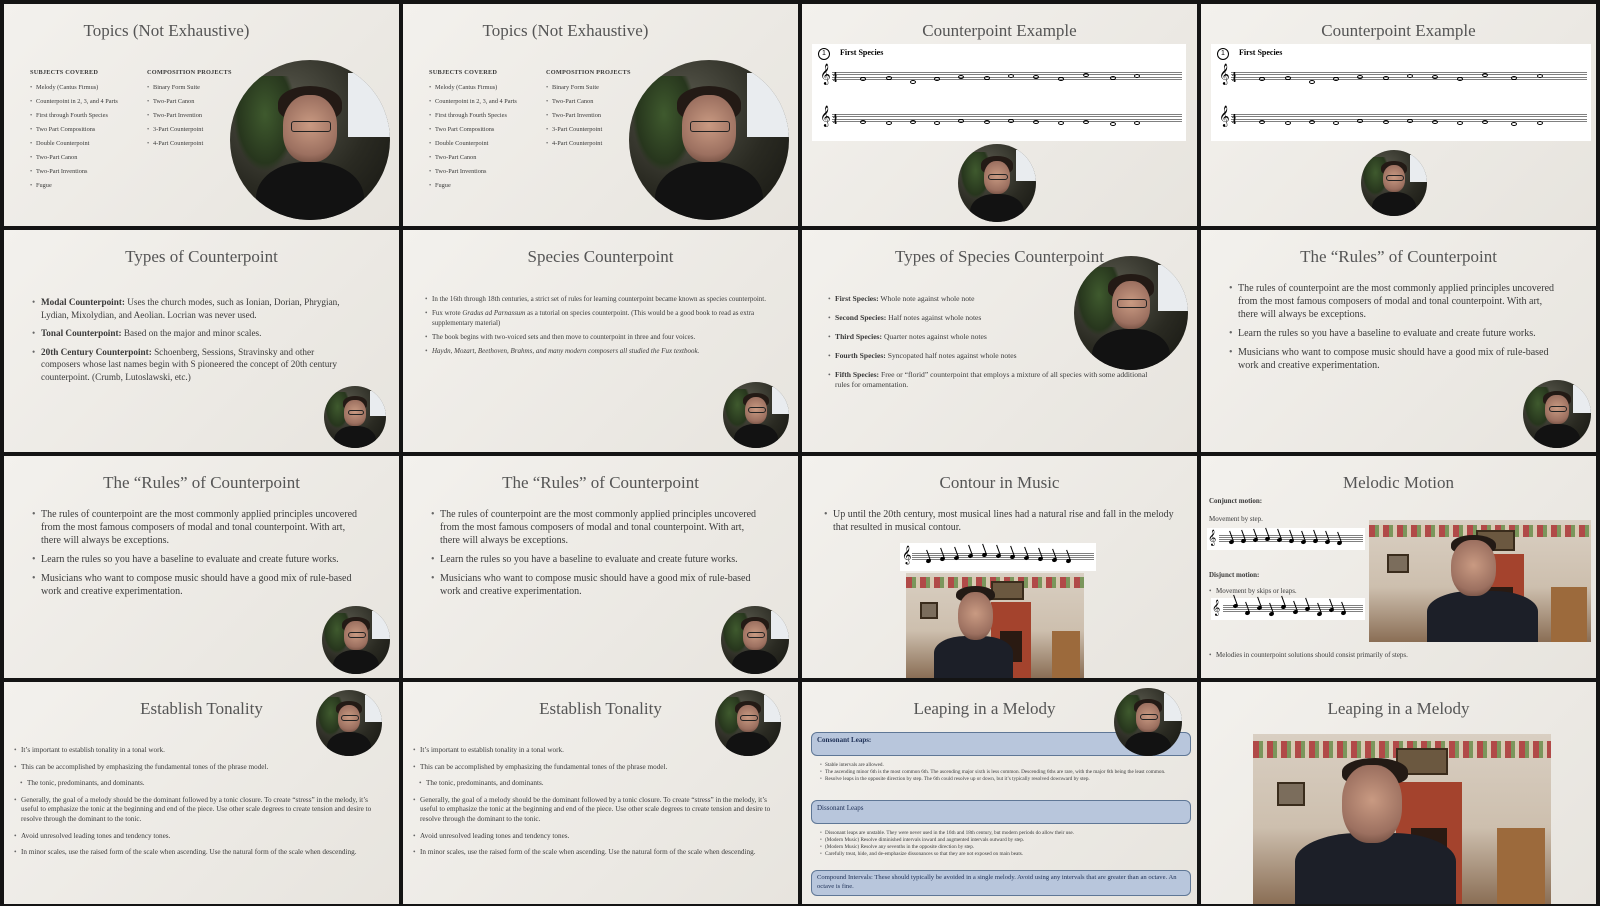 This screenshot has height=906, width=1600. I want to click on list-item: The tonic, predominants, and dominants., so click(202, 784).